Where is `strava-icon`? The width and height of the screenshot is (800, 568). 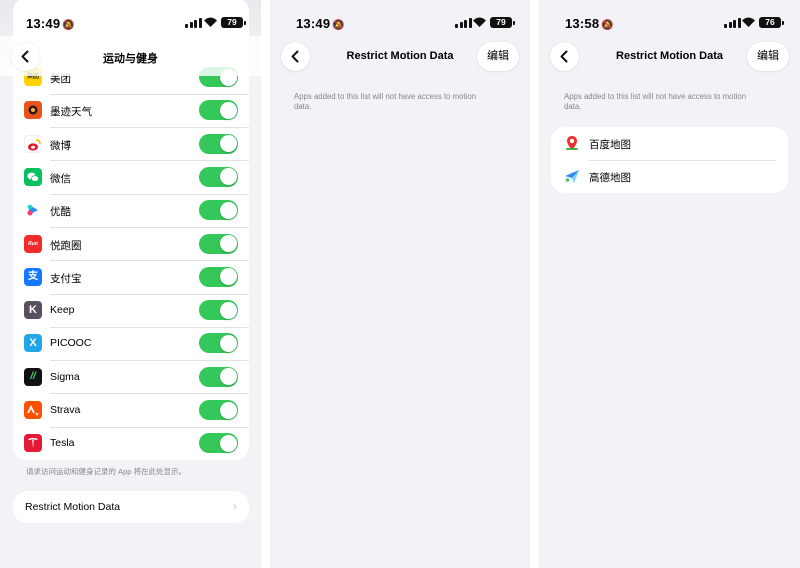
strava-icon is located at coordinates (33, 410).